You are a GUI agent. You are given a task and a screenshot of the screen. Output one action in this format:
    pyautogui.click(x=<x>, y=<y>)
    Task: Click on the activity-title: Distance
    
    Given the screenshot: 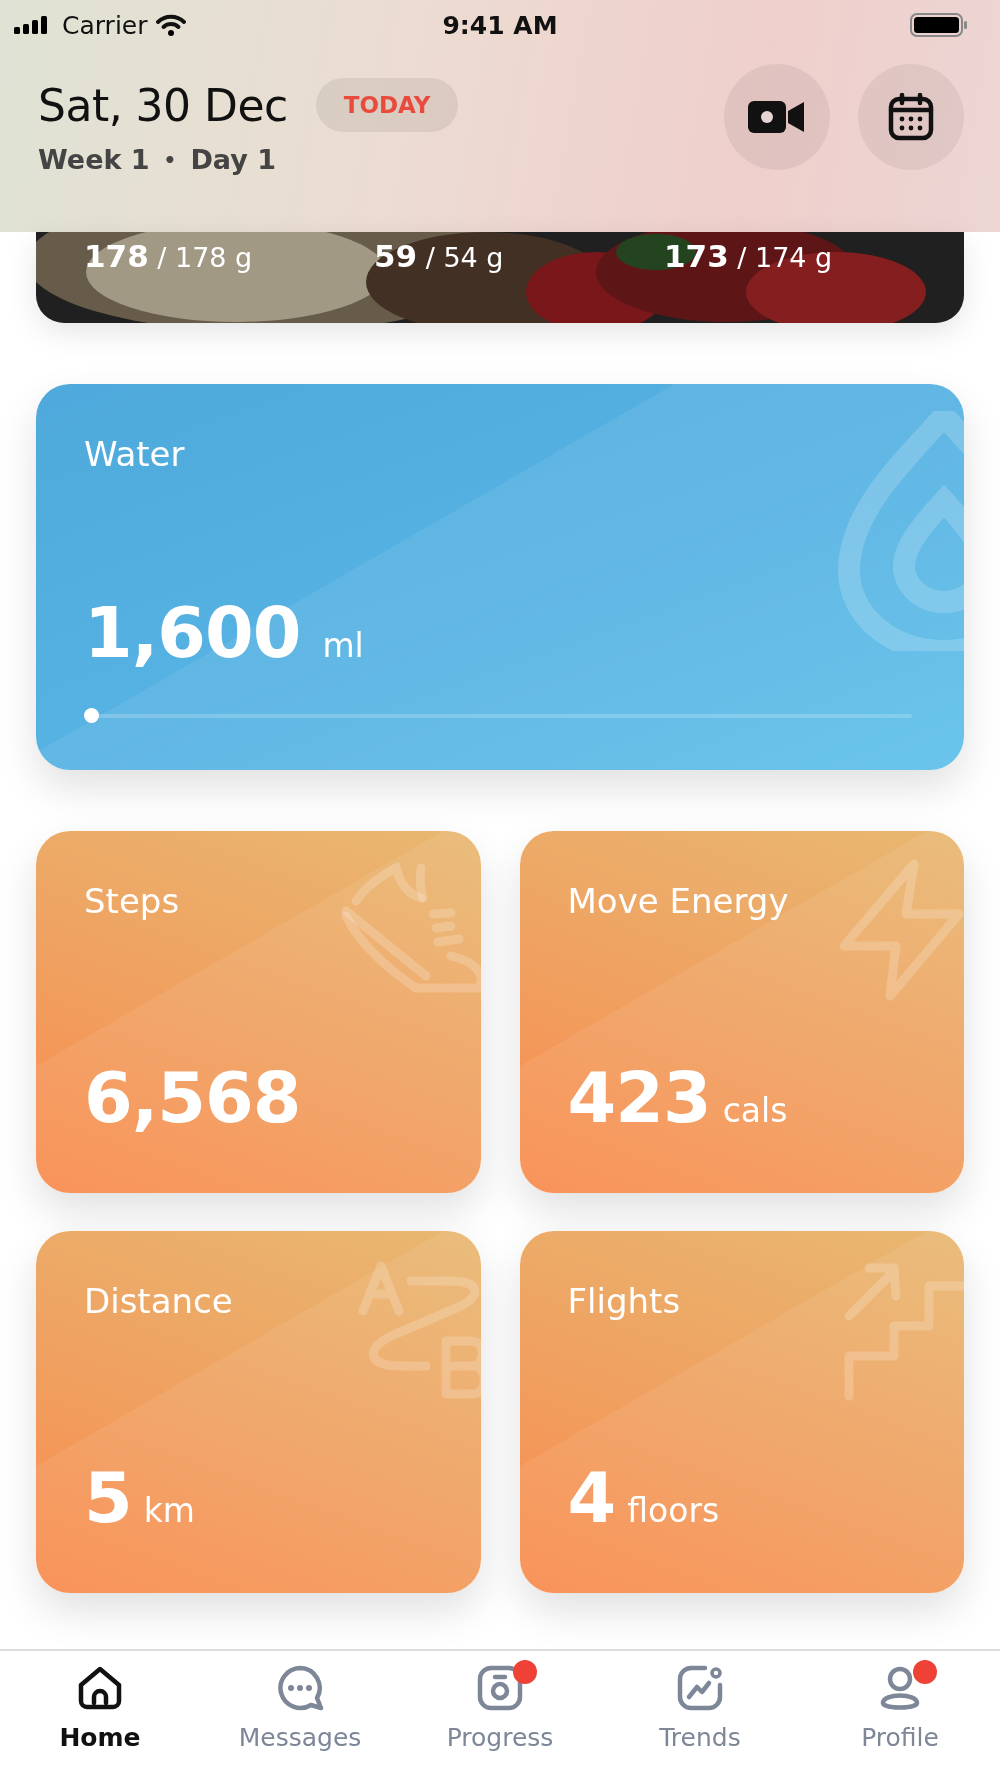 What is the action you would take?
    pyautogui.click(x=159, y=1301)
    